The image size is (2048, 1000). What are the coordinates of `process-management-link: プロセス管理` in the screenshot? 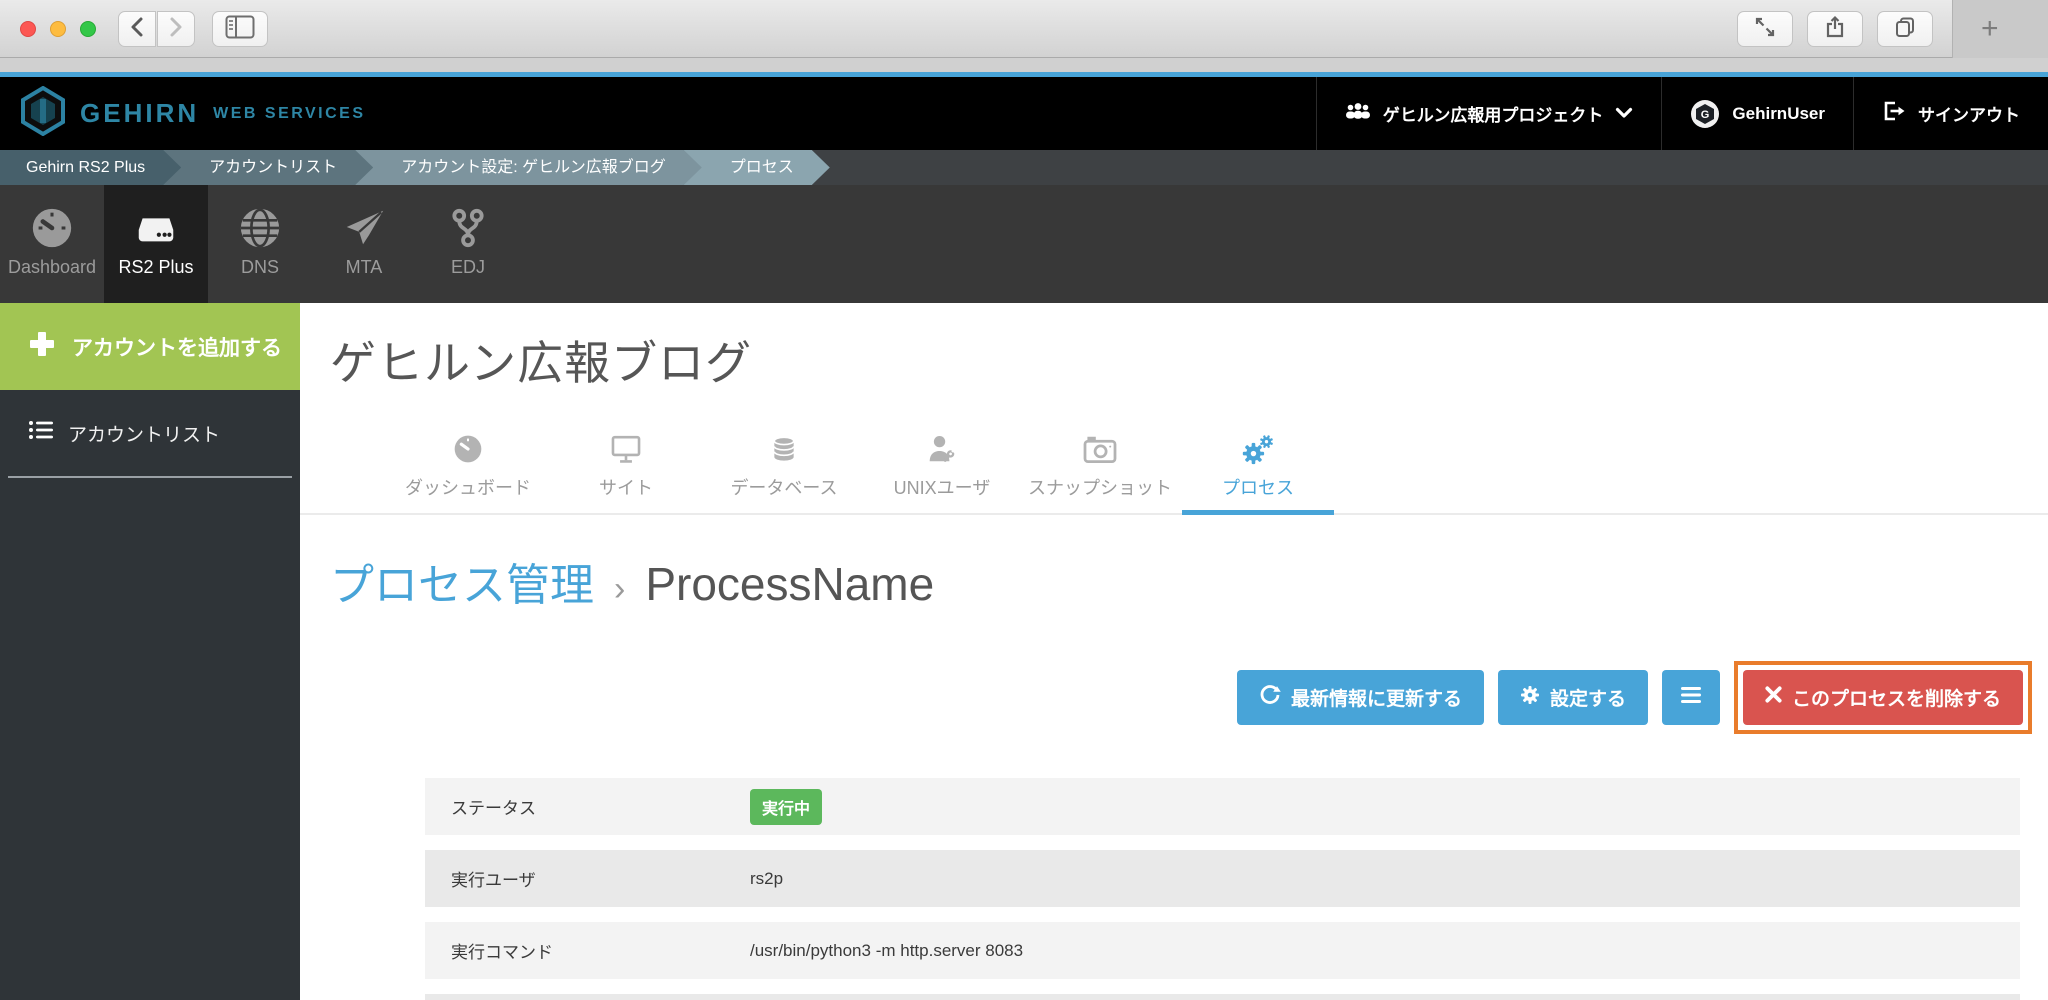 It's located at (462, 581).